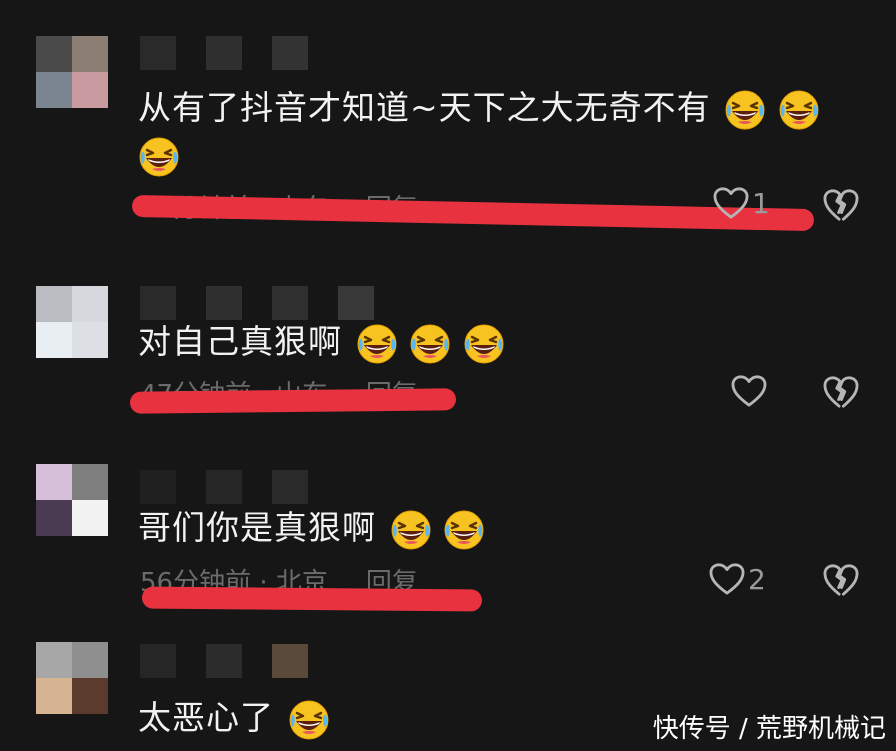 The width and height of the screenshot is (896, 751). What do you see at coordinates (234, 718) in the screenshot?
I see `comment-text: 太恶心了` at bounding box center [234, 718].